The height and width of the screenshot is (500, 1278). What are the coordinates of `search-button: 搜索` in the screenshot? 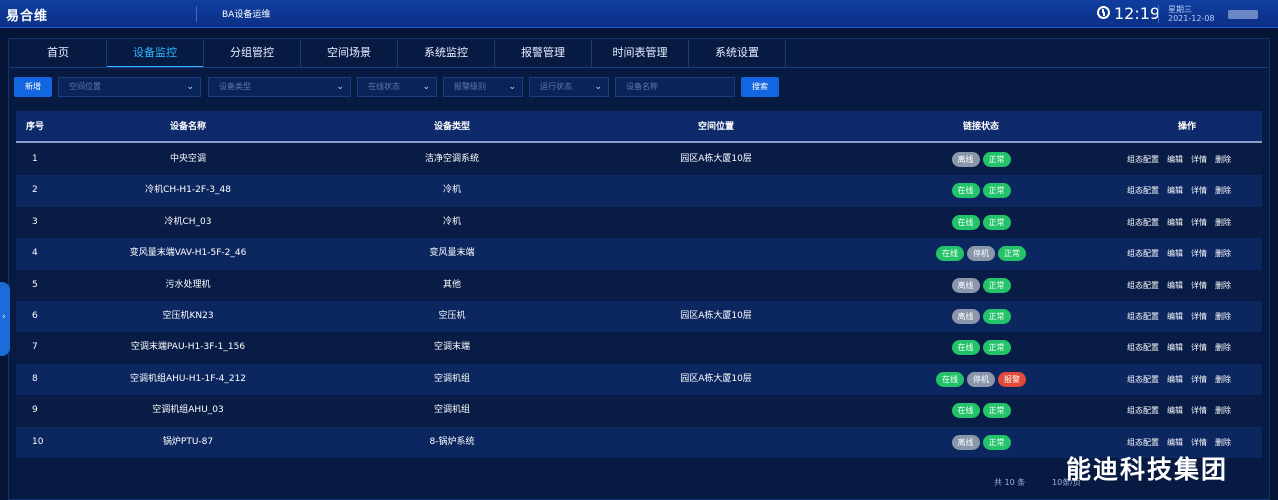 It's located at (760, 87).